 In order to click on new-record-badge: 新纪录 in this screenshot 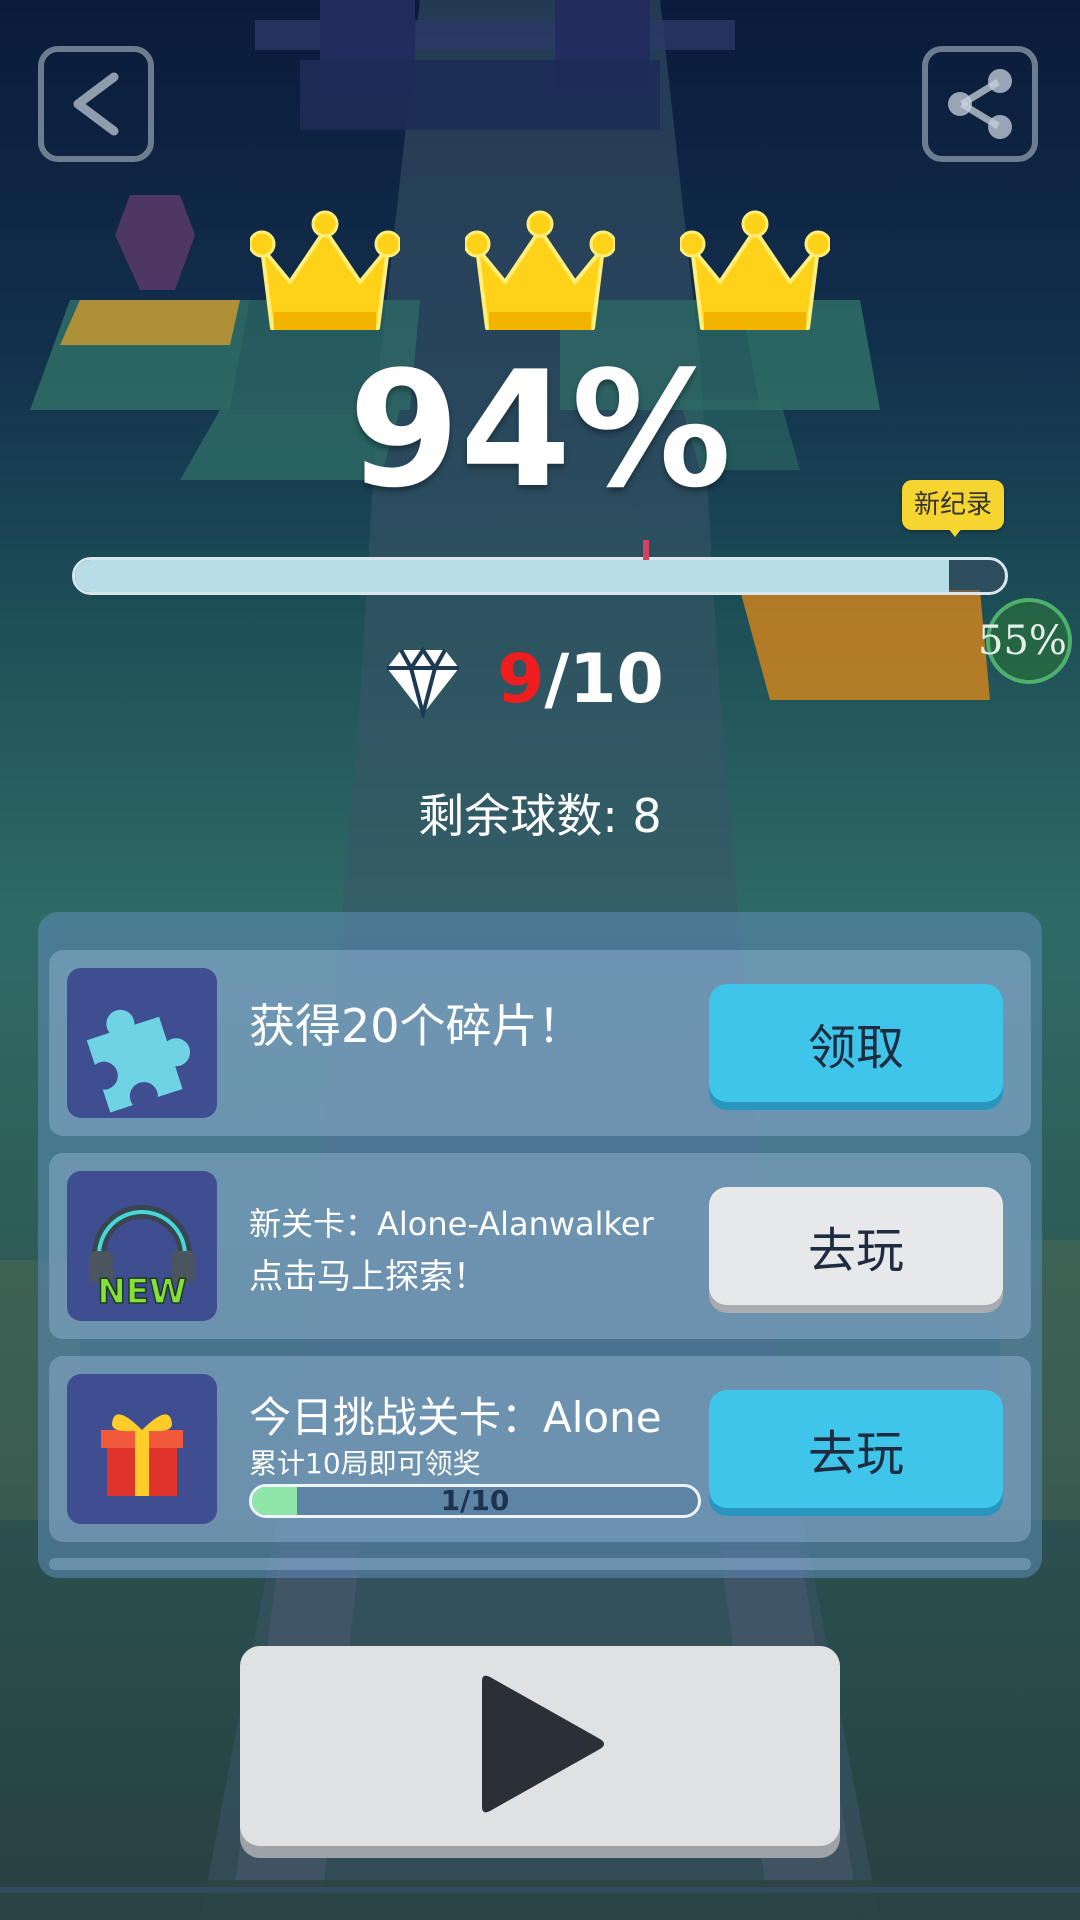, I will do `click(953, 508)`.